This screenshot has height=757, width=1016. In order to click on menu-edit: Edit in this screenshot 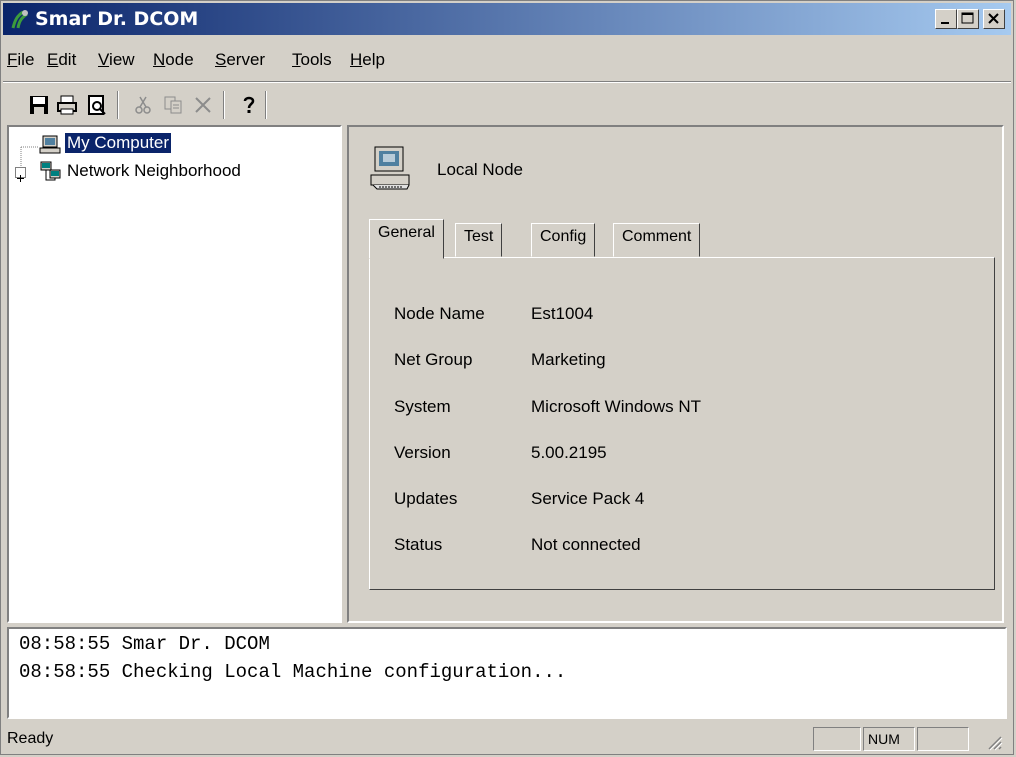, I will do `click(61, 60)`.